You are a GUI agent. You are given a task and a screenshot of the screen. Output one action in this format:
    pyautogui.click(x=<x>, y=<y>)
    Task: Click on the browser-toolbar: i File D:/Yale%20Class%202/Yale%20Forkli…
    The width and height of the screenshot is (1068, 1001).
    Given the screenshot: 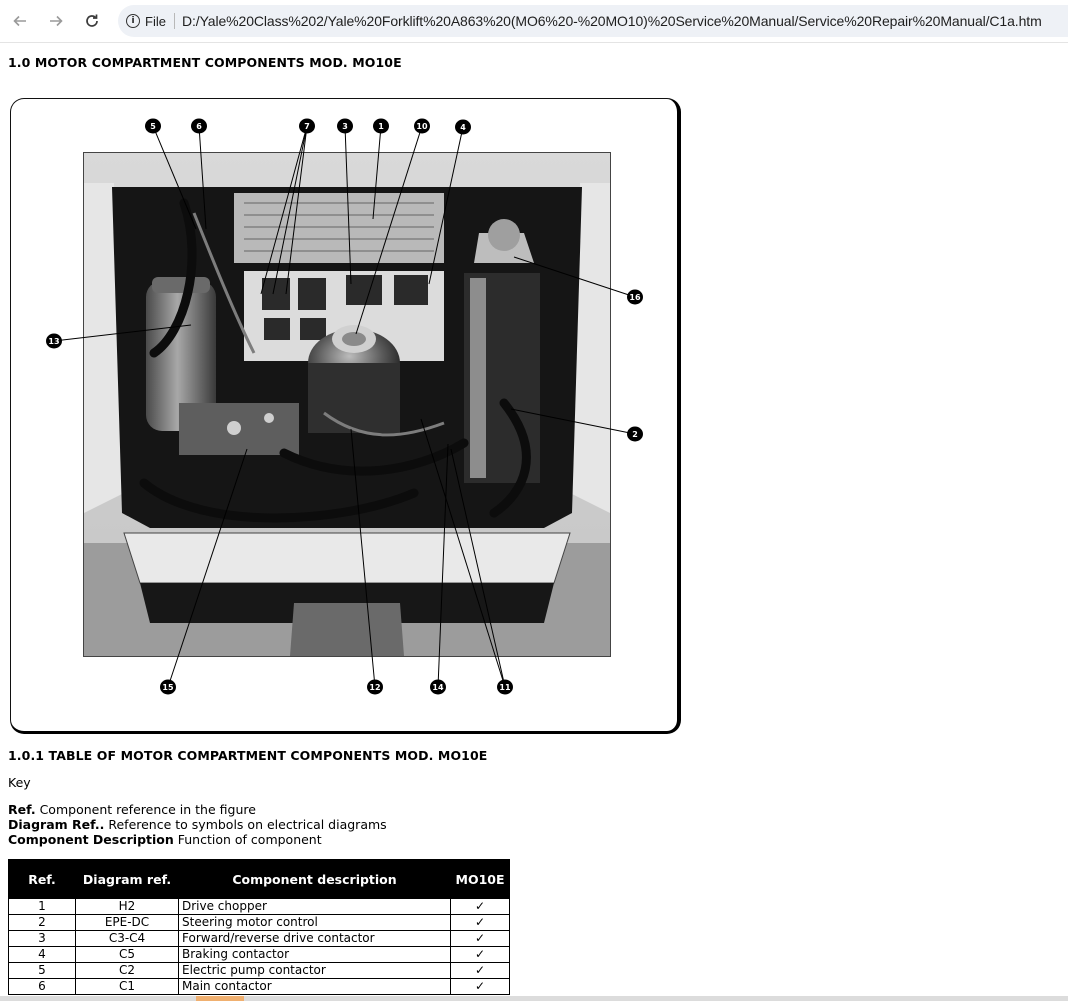 What is the action you would take?
    pyautogui.click(x=534, y=21)
    